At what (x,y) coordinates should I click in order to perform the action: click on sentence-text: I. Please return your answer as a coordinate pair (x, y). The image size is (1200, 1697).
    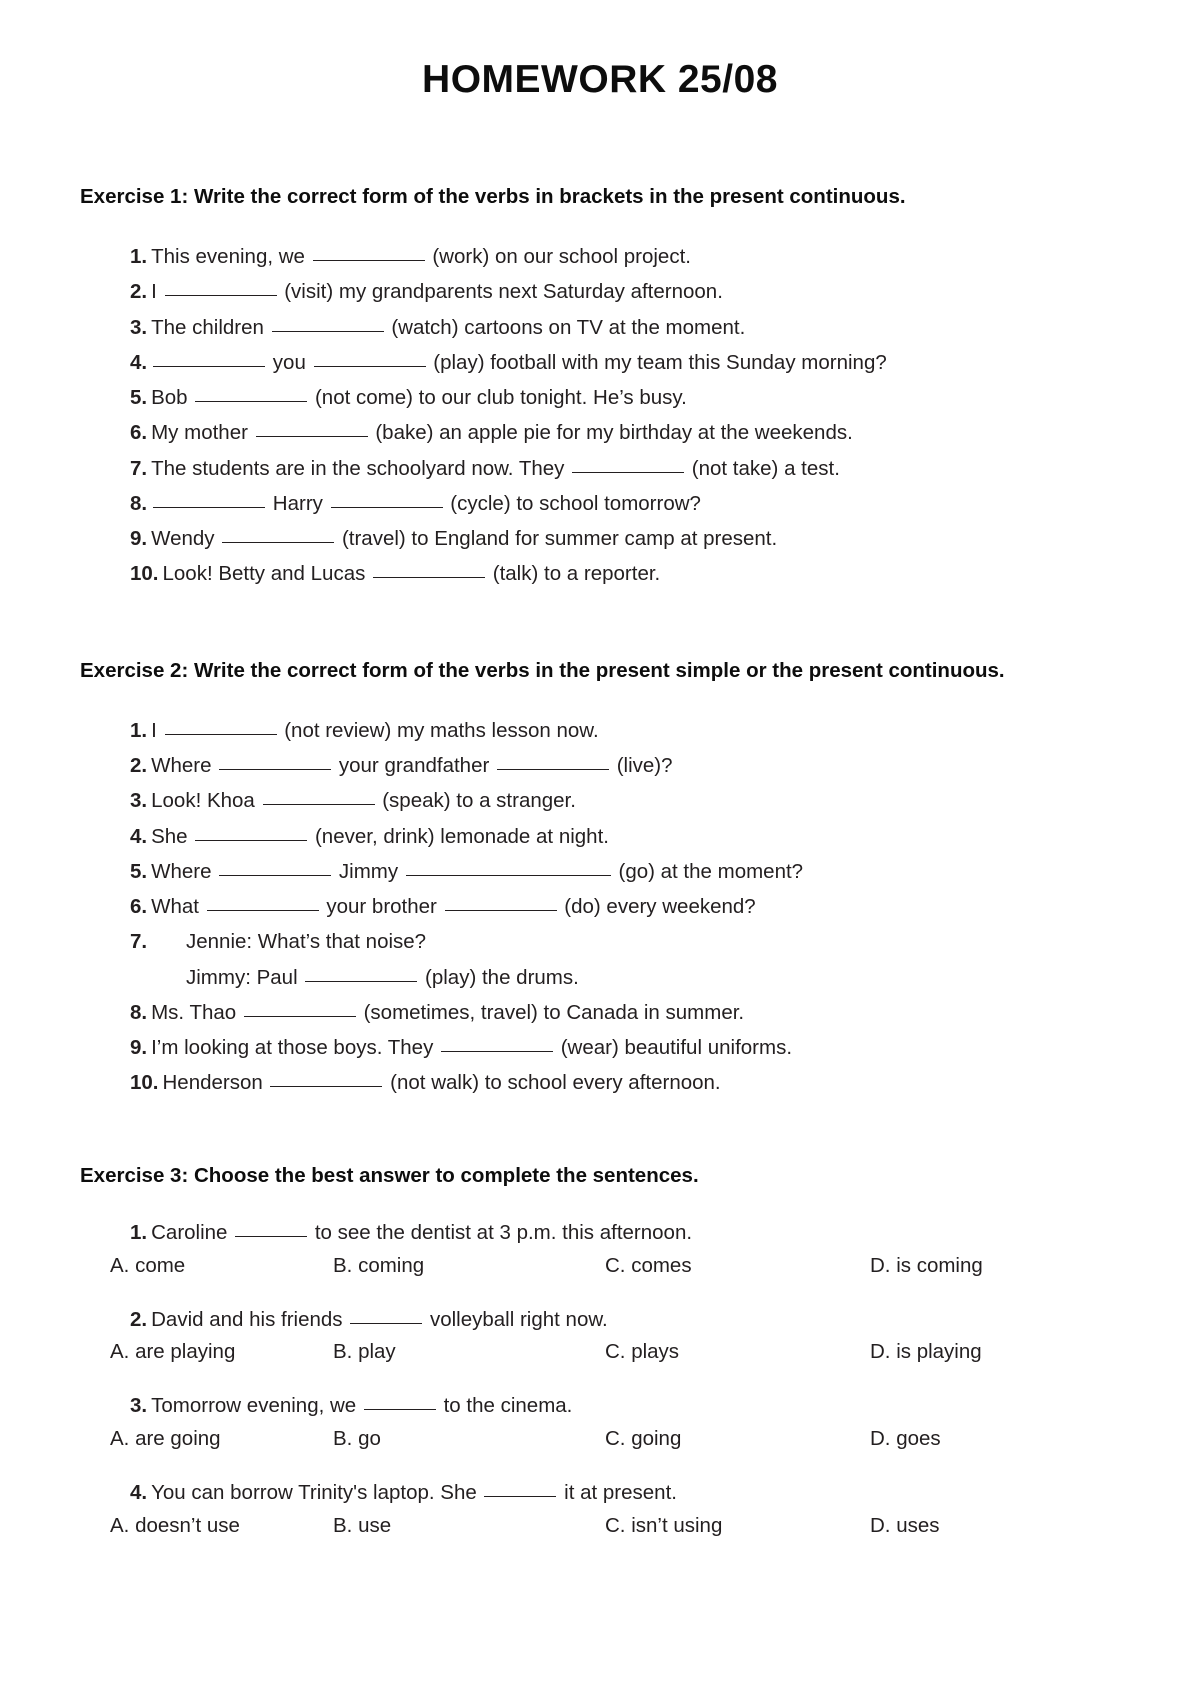
    Looking at the image, I should click on (157, 292).